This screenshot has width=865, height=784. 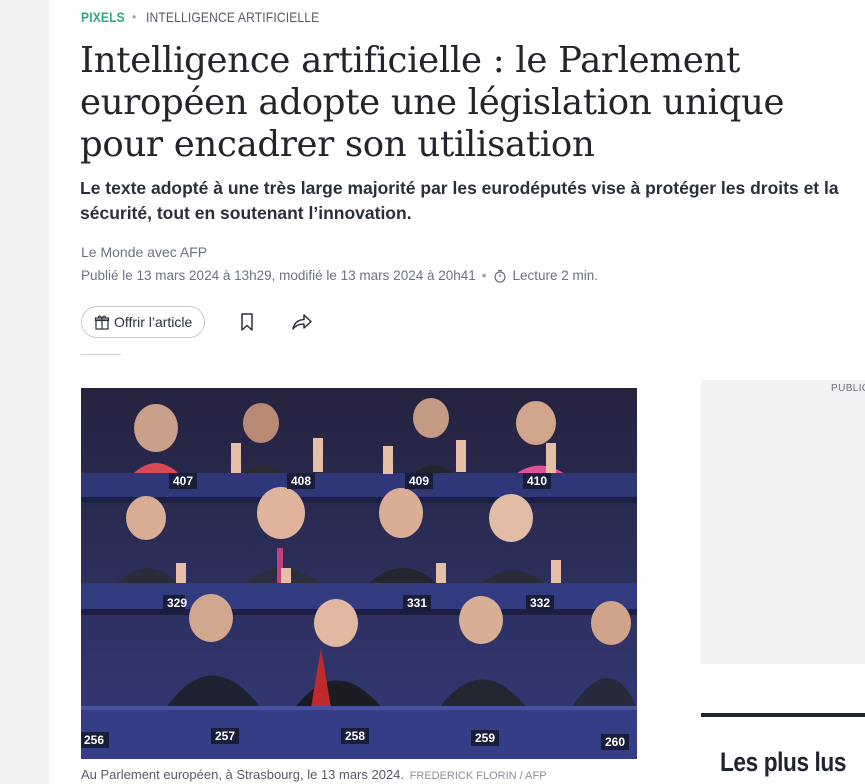 I want to click on byline: Le Monde avec AFP, so click(x=144, y=252).